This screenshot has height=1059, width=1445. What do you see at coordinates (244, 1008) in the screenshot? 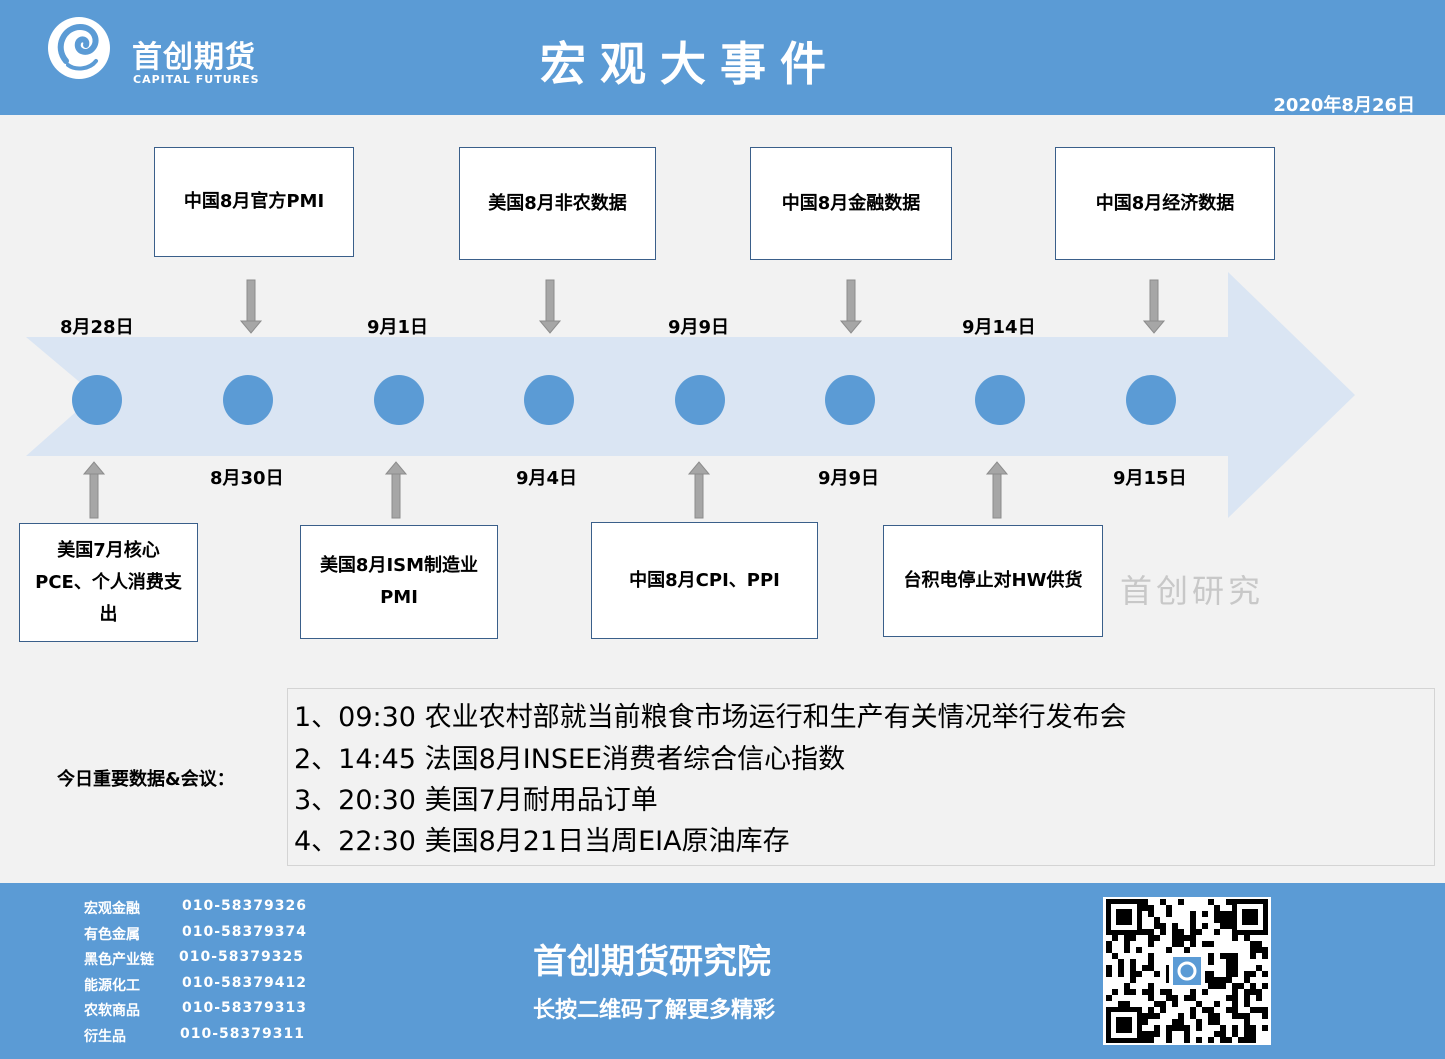
I see `contact-phone: 010-58379313` at bounding box center [244, 1008].